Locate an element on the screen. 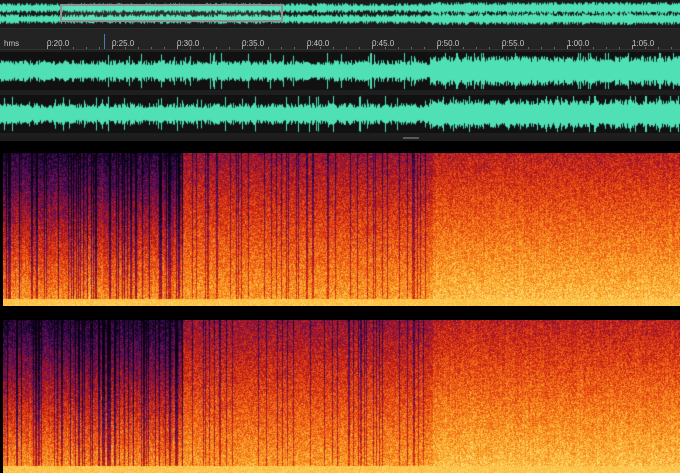 This screenshot has width=680, height=473. waveform-track-left is located at coordinates (340, 71).